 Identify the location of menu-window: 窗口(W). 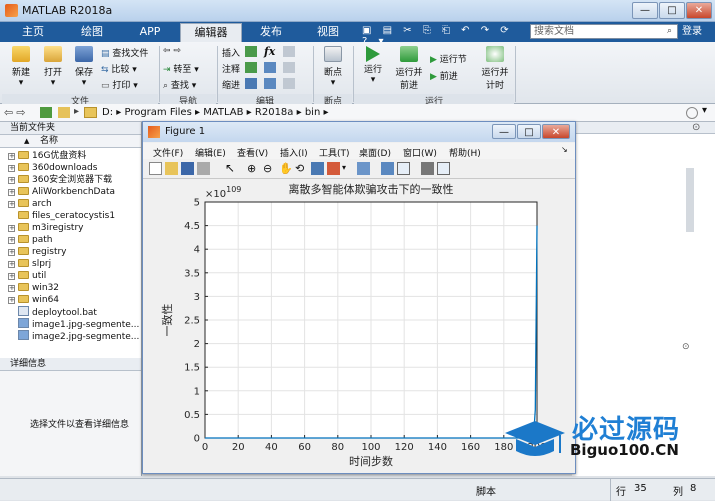
(420, 152).